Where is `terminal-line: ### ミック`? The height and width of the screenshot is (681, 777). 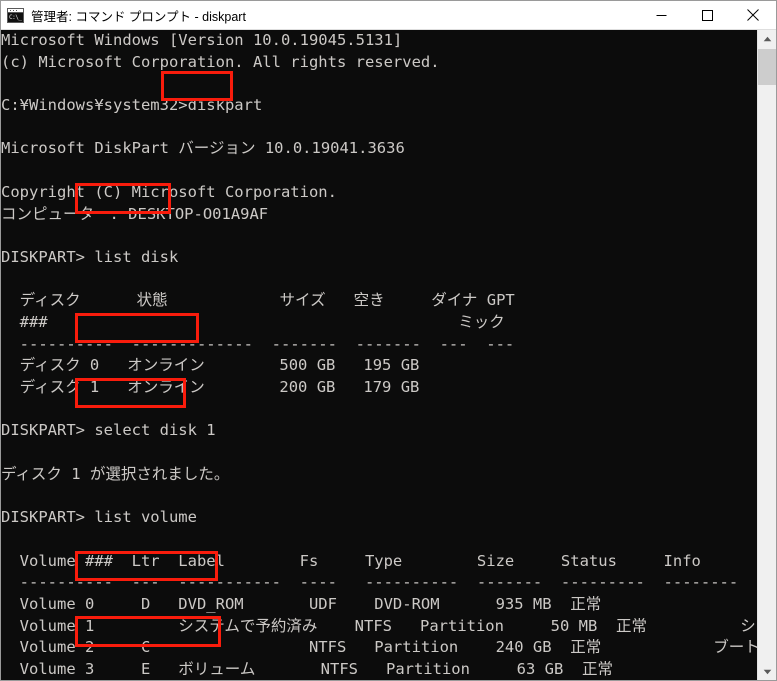
terminal-line: ### ミック is located at coordinates (253, 321).